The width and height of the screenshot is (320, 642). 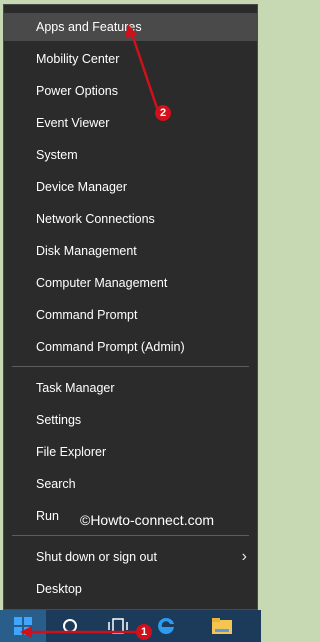 What do you see at coordinates (130, 452) in the screenshot?
I see `menu-item-file-explorer: File Explorer` at bounding box center [130, 452].